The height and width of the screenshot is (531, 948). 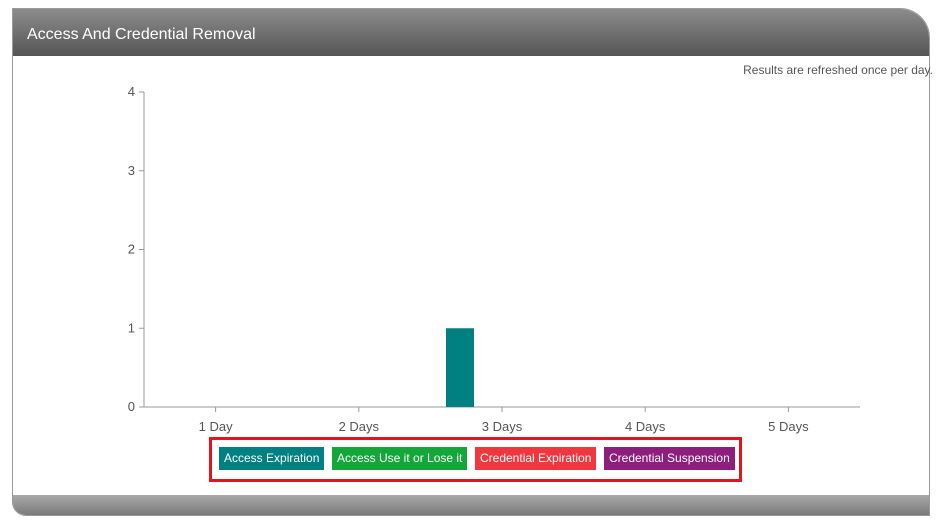 I want to click on y-tick-label: 2, so click(x=131, y=249).